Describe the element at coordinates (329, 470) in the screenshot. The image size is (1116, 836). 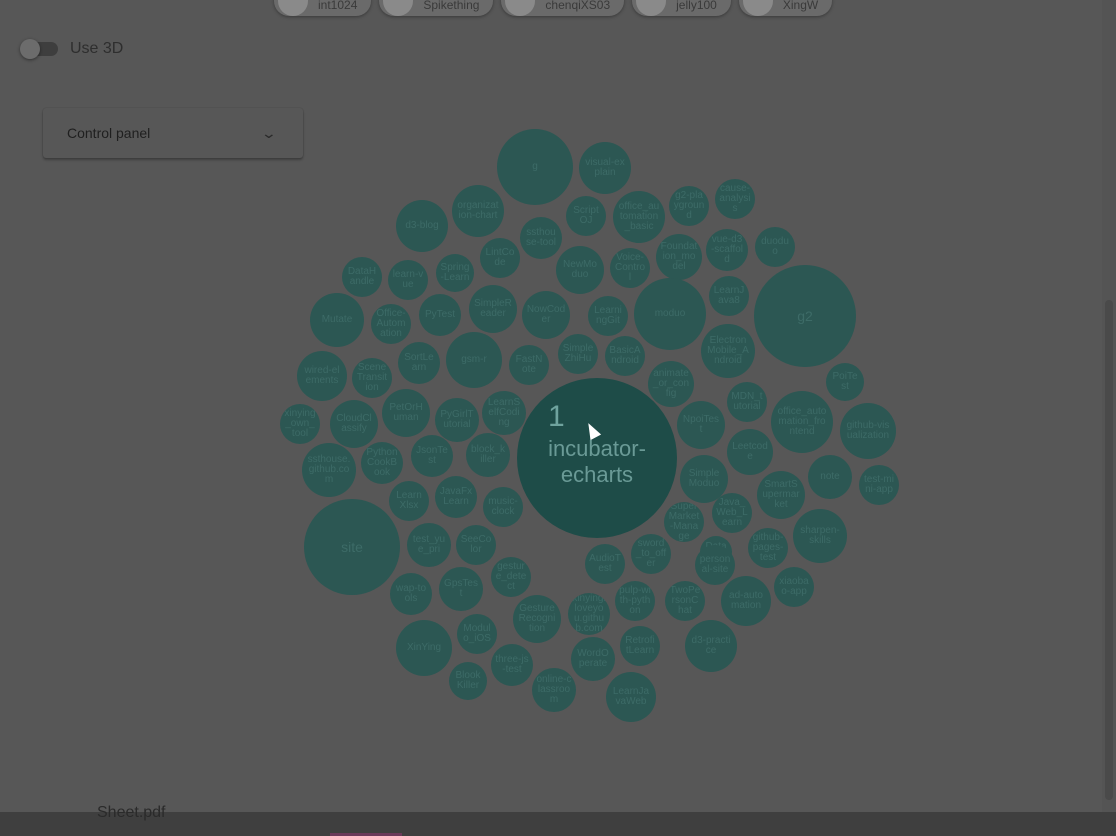
I see `repo-bubble: ssthouse.github.com` at that location.